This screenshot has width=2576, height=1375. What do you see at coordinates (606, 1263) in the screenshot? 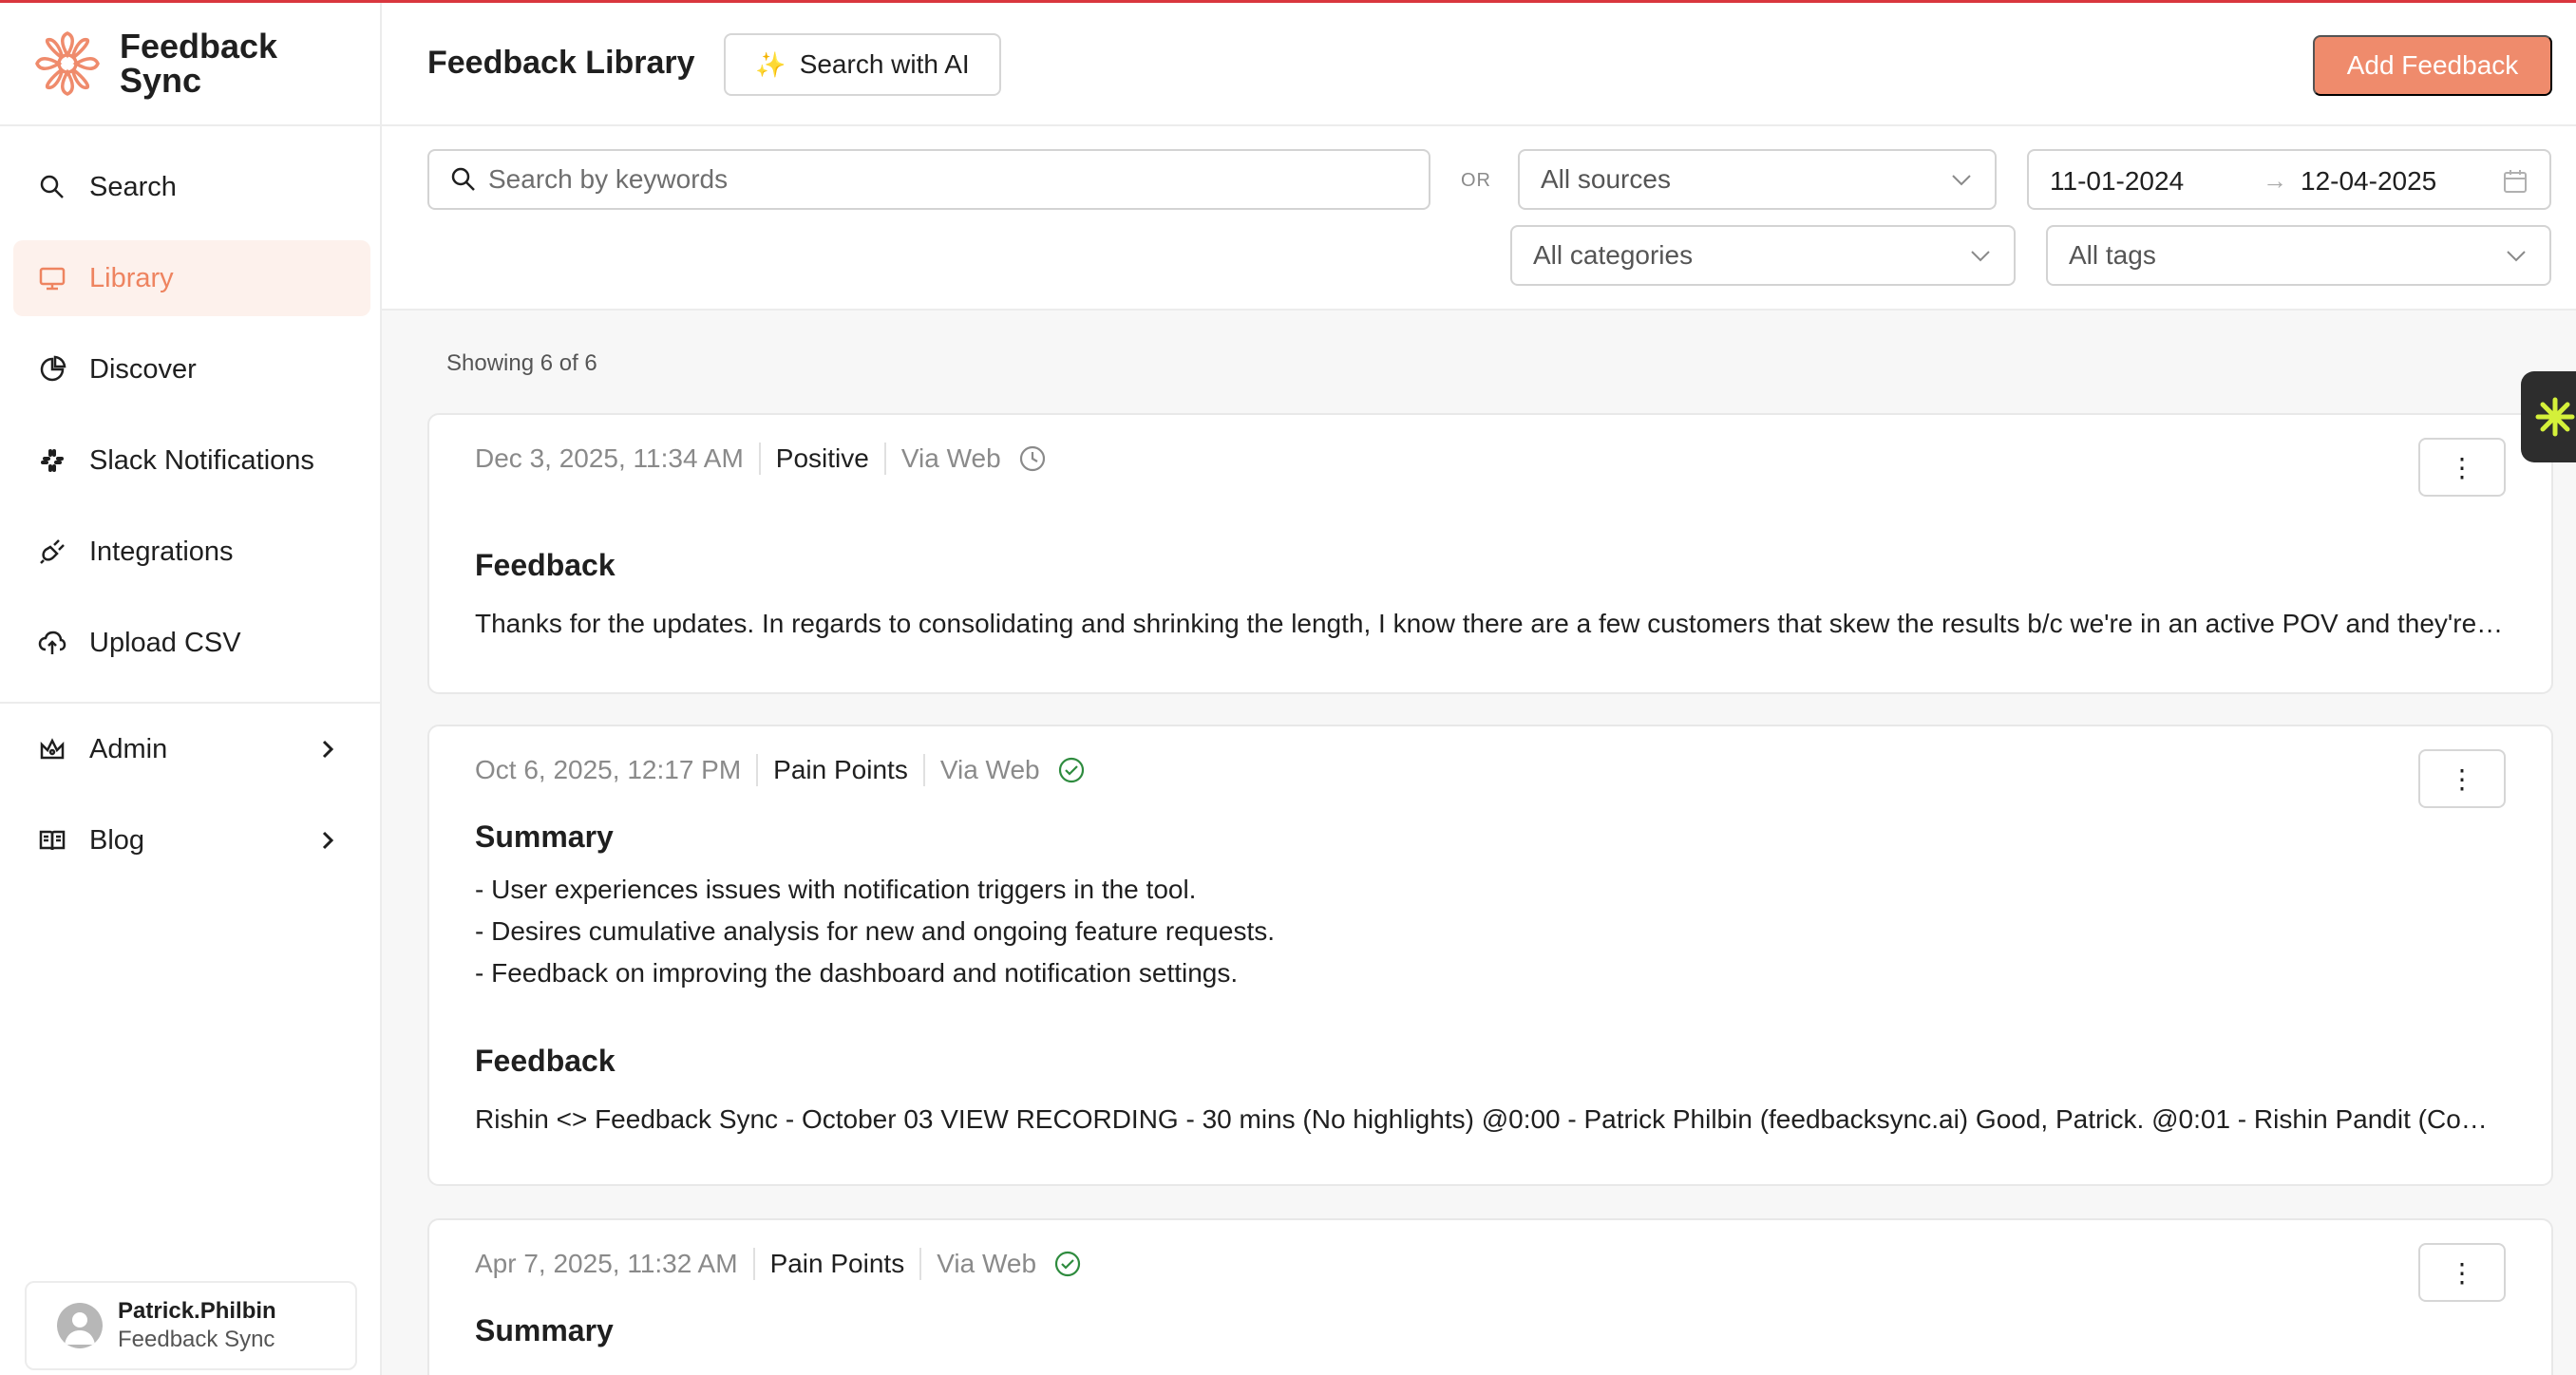
I see `card-date: Apr 7, 2025, 11:32 AM` at bounding box center [606, 1263].